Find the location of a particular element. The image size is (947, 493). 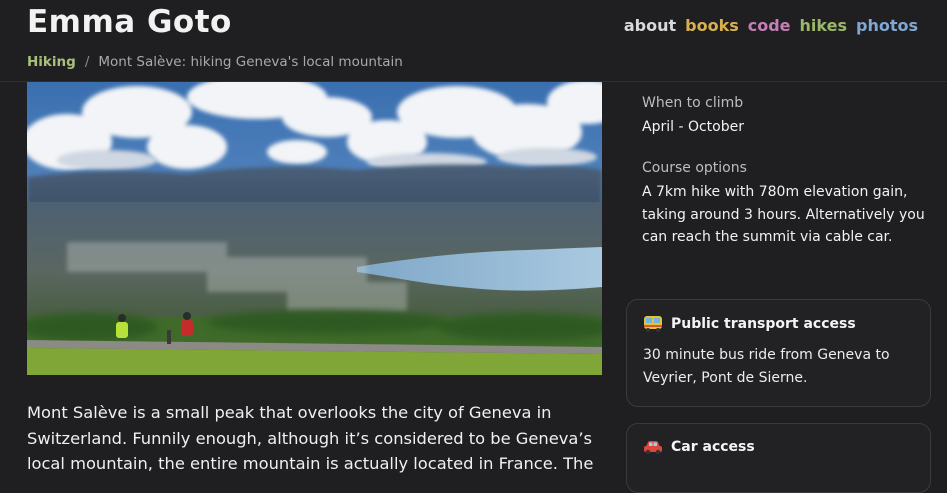

when-to-climb-value: April - October is located at coordinates (693, 127).